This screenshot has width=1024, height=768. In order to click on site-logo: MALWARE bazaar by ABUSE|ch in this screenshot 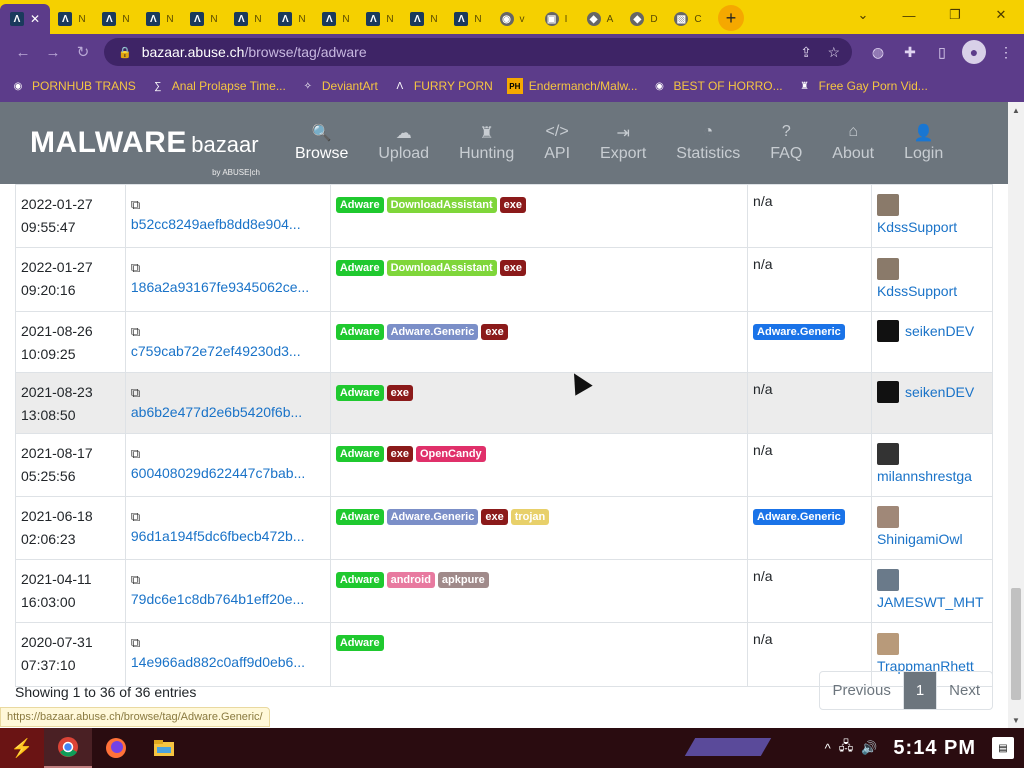, I will do `click(155, 151)`.